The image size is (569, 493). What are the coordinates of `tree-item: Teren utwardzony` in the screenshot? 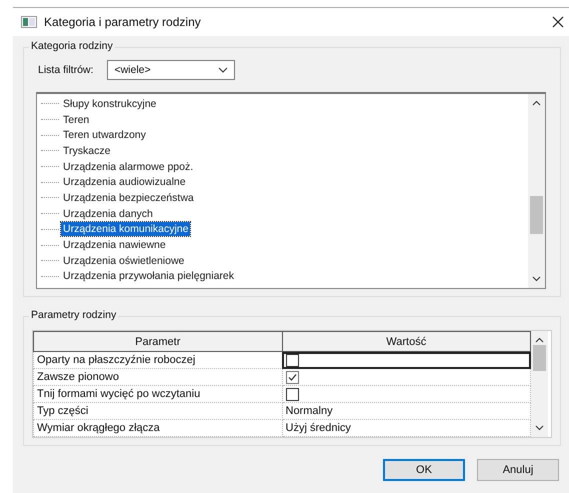 It's located at (104, 135).